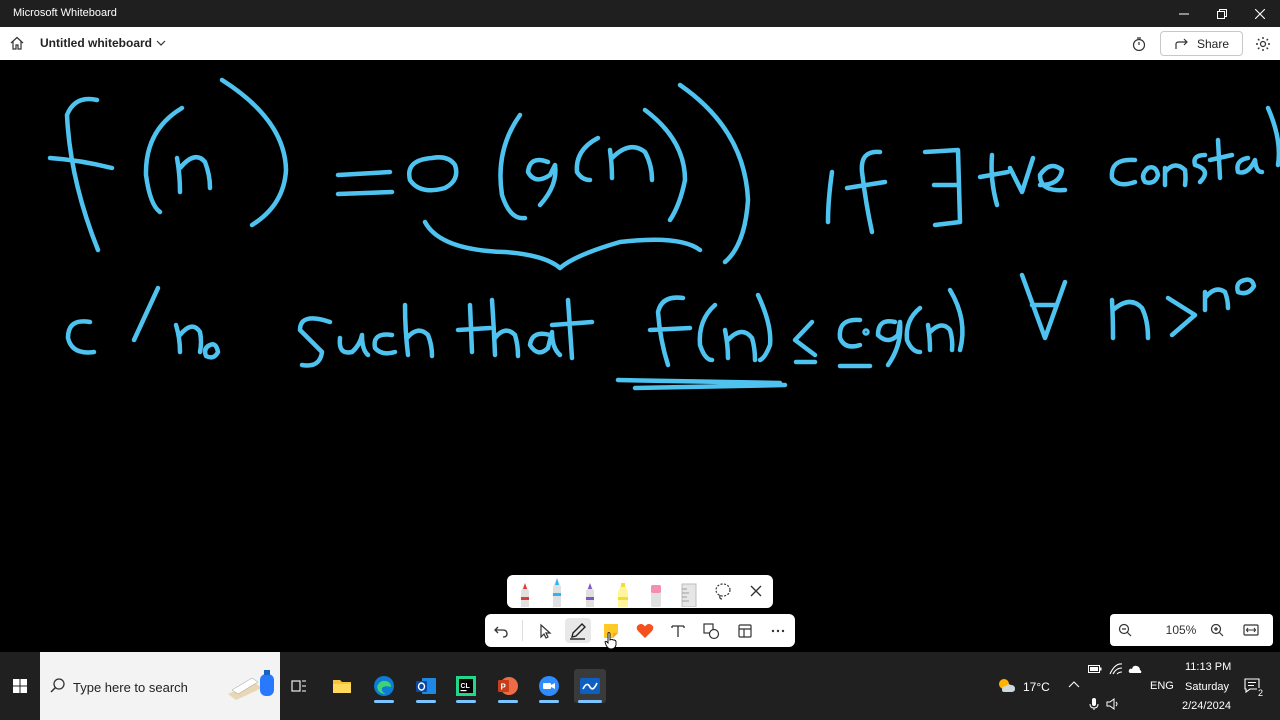 The image size is (1280, 720). I want to click on minimize-icon, so click(1184, 13).